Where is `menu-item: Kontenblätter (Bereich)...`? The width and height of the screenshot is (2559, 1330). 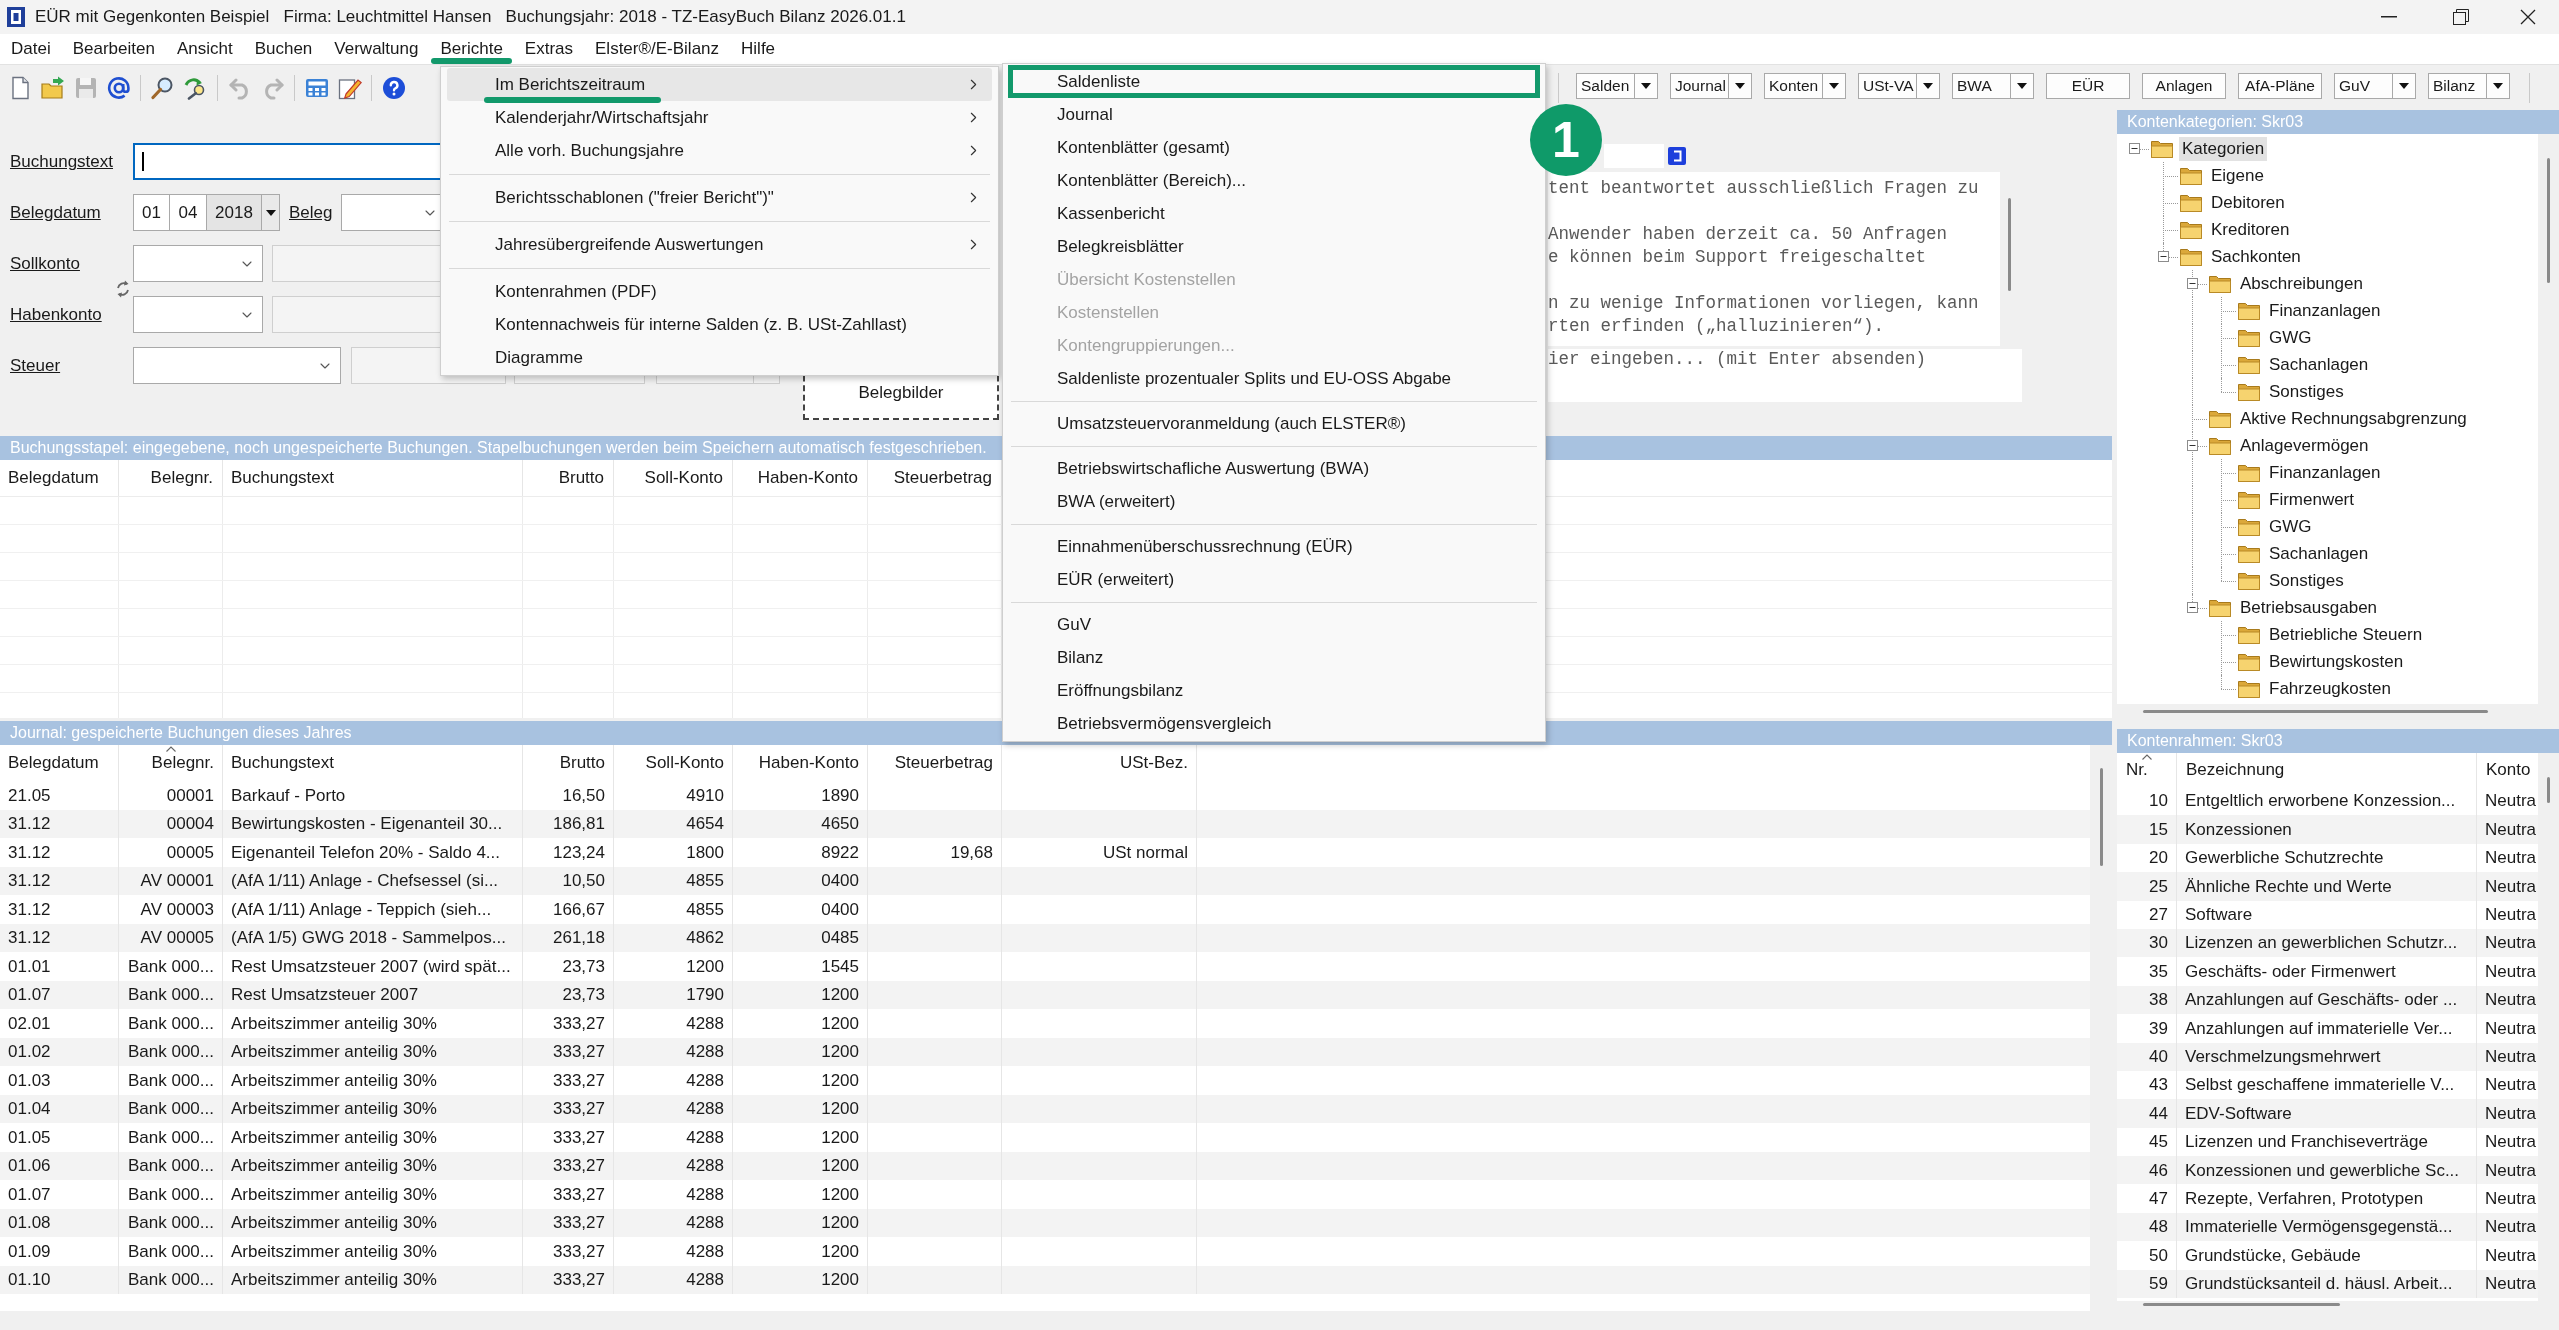 menu-item: Kontenblätter (Bereich)... is located at coordinates (1267, 180).